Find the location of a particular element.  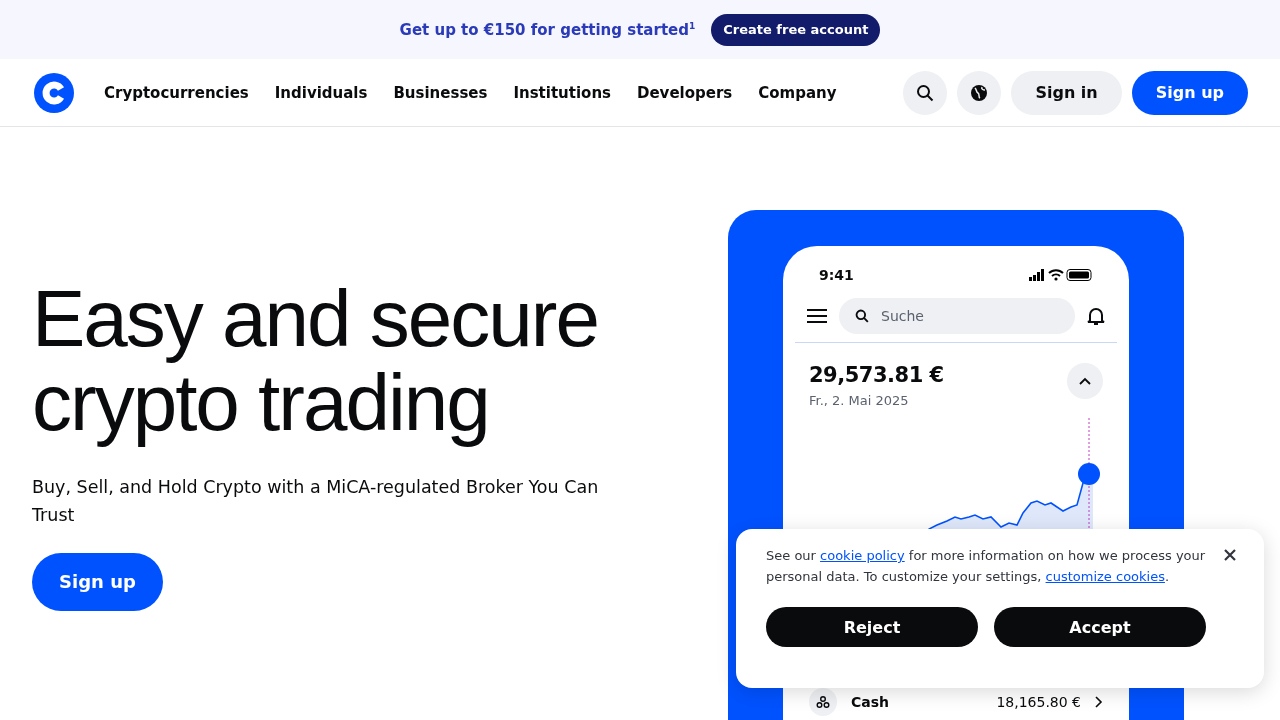

cookie-policy-link: cookie policy is located at coordinates (862, 555).